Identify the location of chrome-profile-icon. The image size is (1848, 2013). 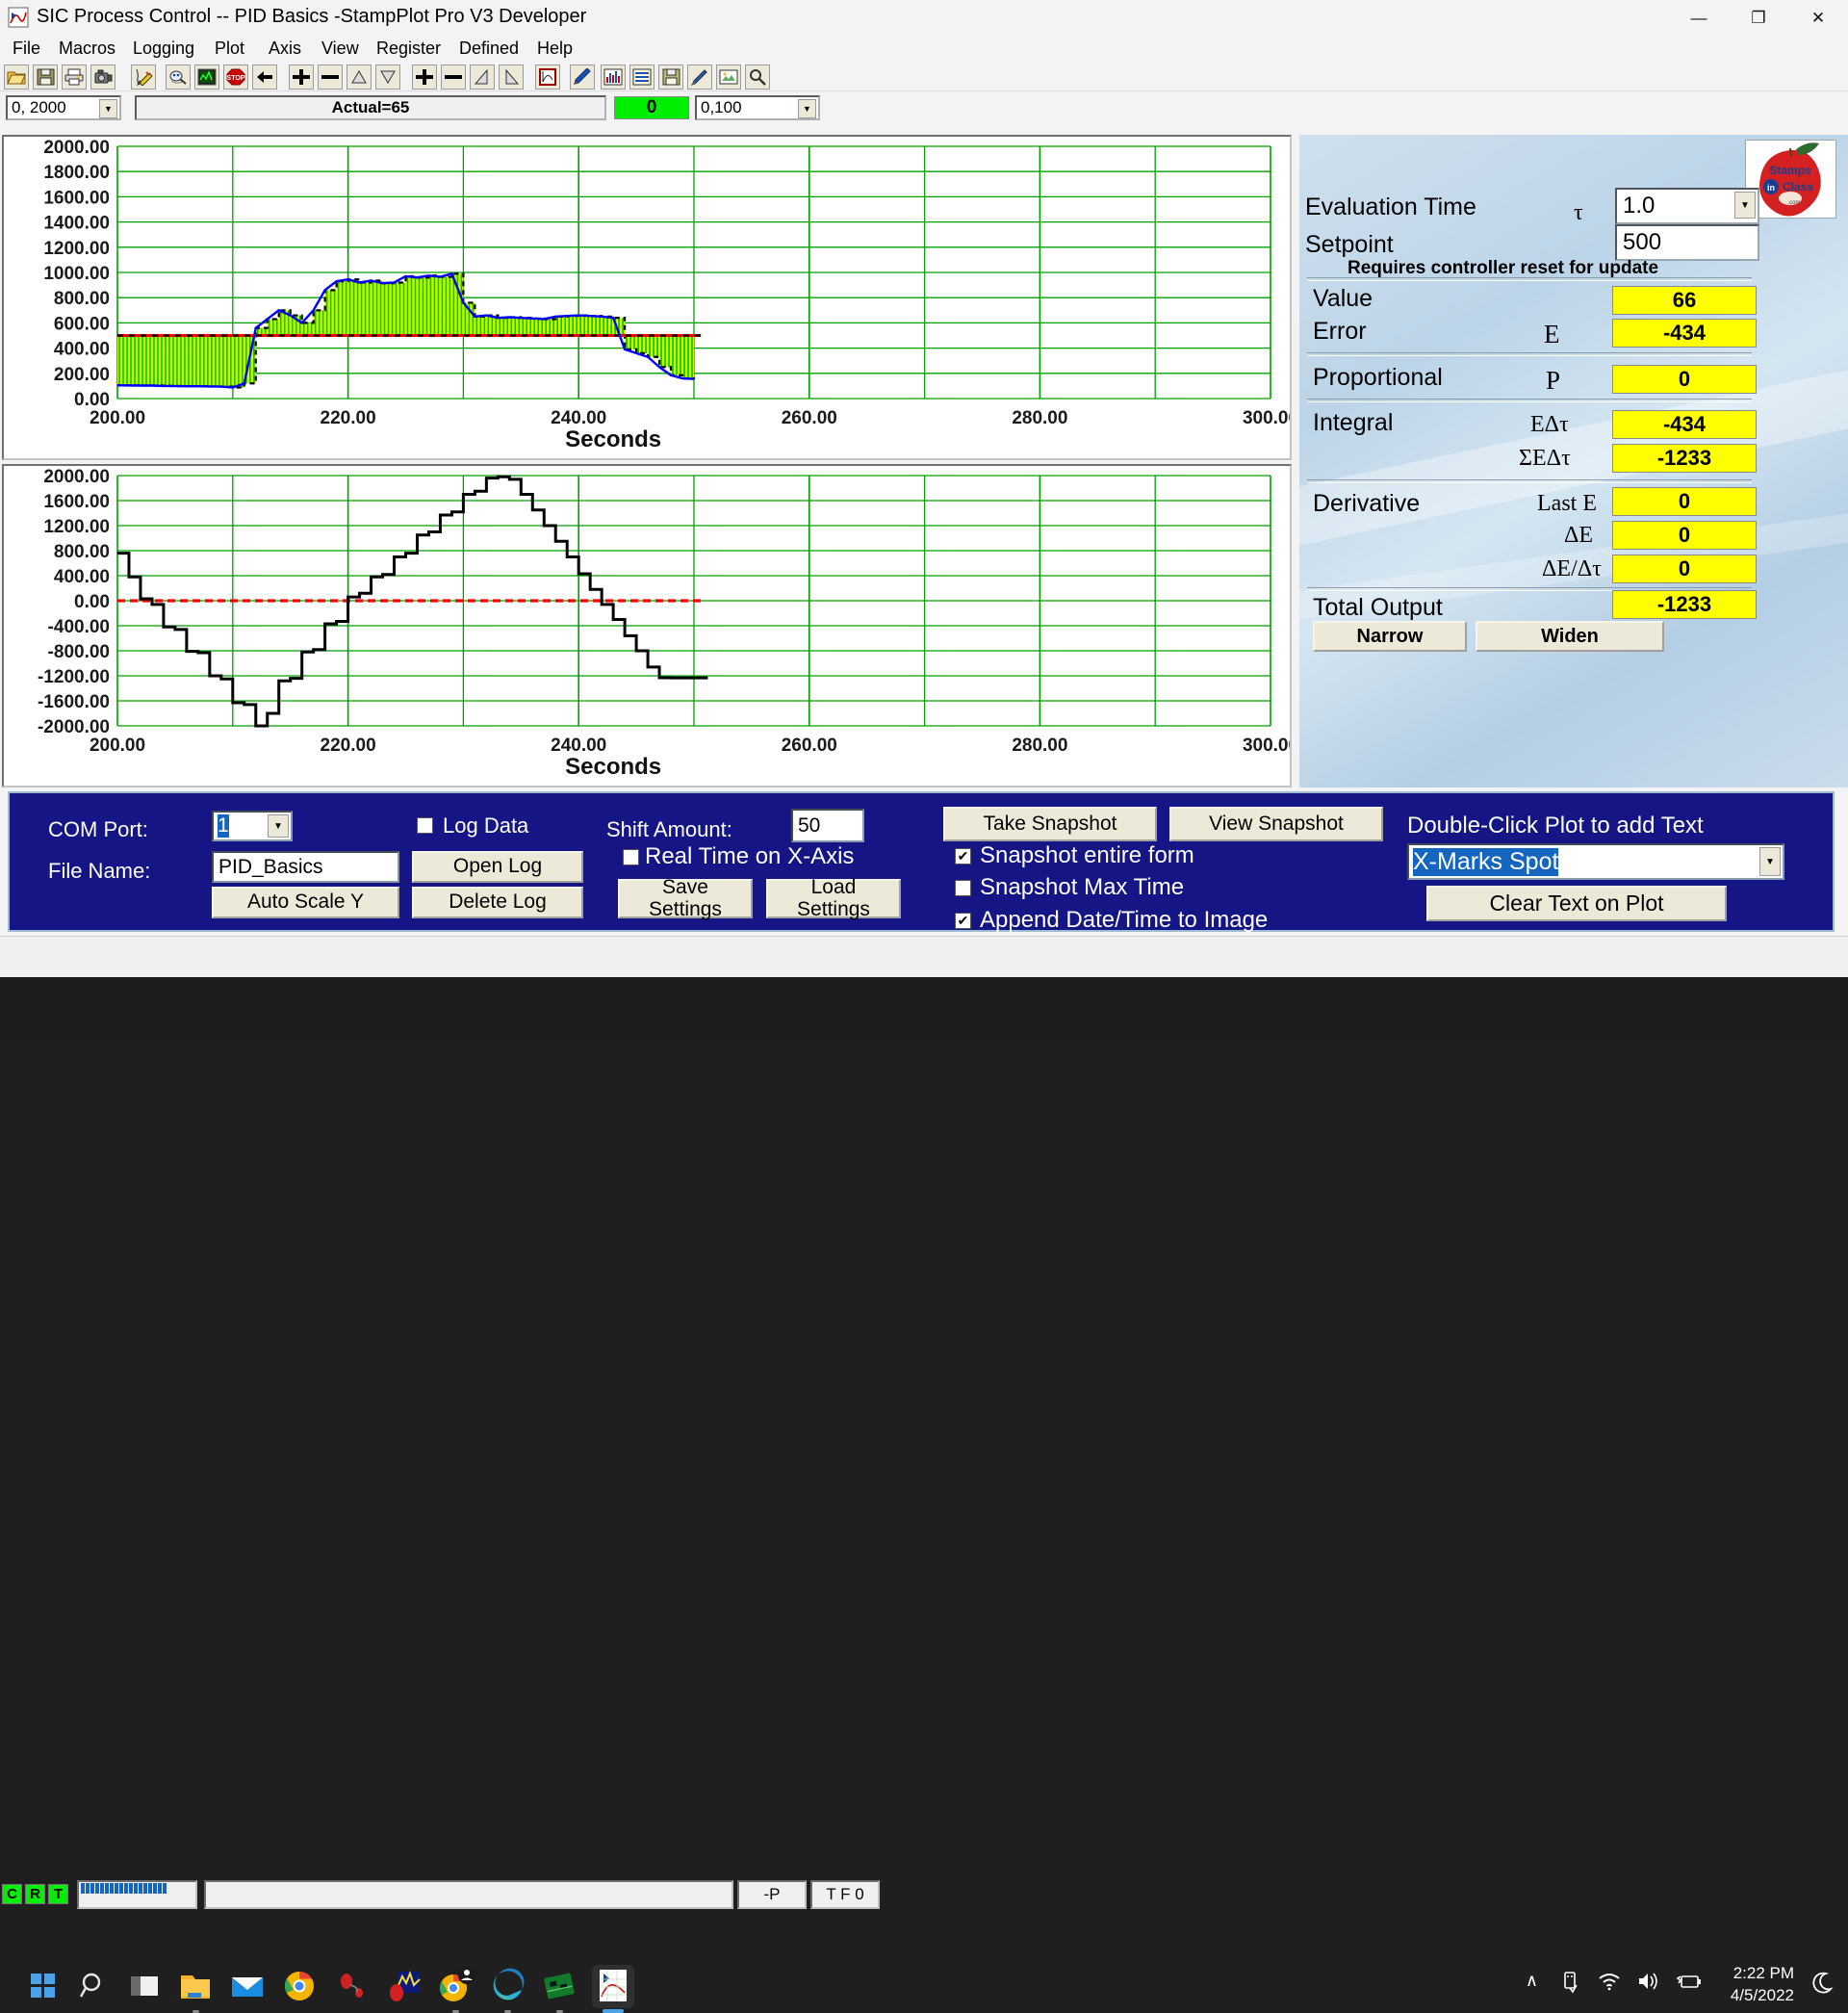
(455, 1986).